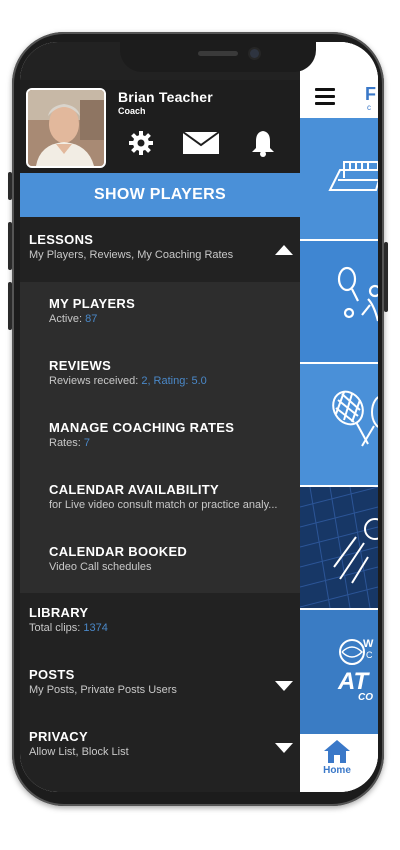 The height and width of the screenshot is (850, 400). What do you see at coordinates (69, 443) in the screenshot?
I see `menu-item-subtitle: Rates: 7` at bounding box center [69, 443].